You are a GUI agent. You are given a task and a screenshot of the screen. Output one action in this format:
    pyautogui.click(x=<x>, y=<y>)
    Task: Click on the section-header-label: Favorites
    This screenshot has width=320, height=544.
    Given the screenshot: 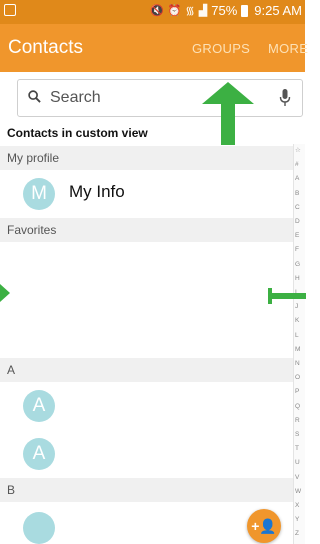 What is the action you would take?
    pyautogui.click(x=32, y=230)
    